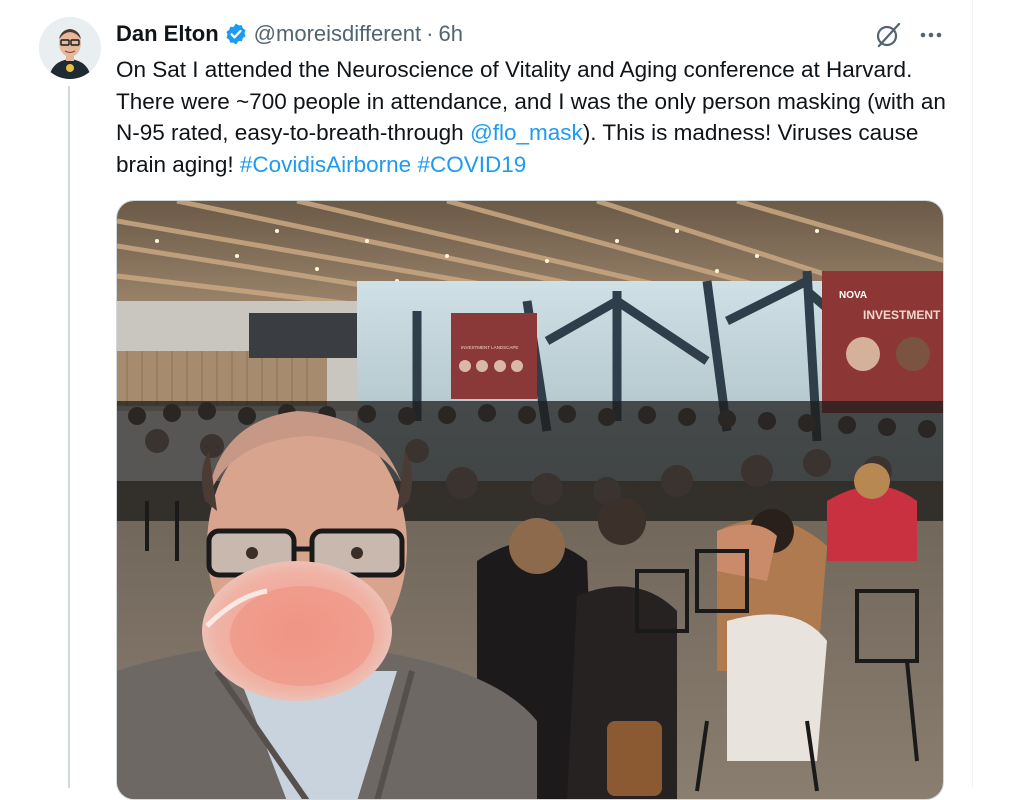  I want to click on mention-link: @flo_mask, so click(526, 132).